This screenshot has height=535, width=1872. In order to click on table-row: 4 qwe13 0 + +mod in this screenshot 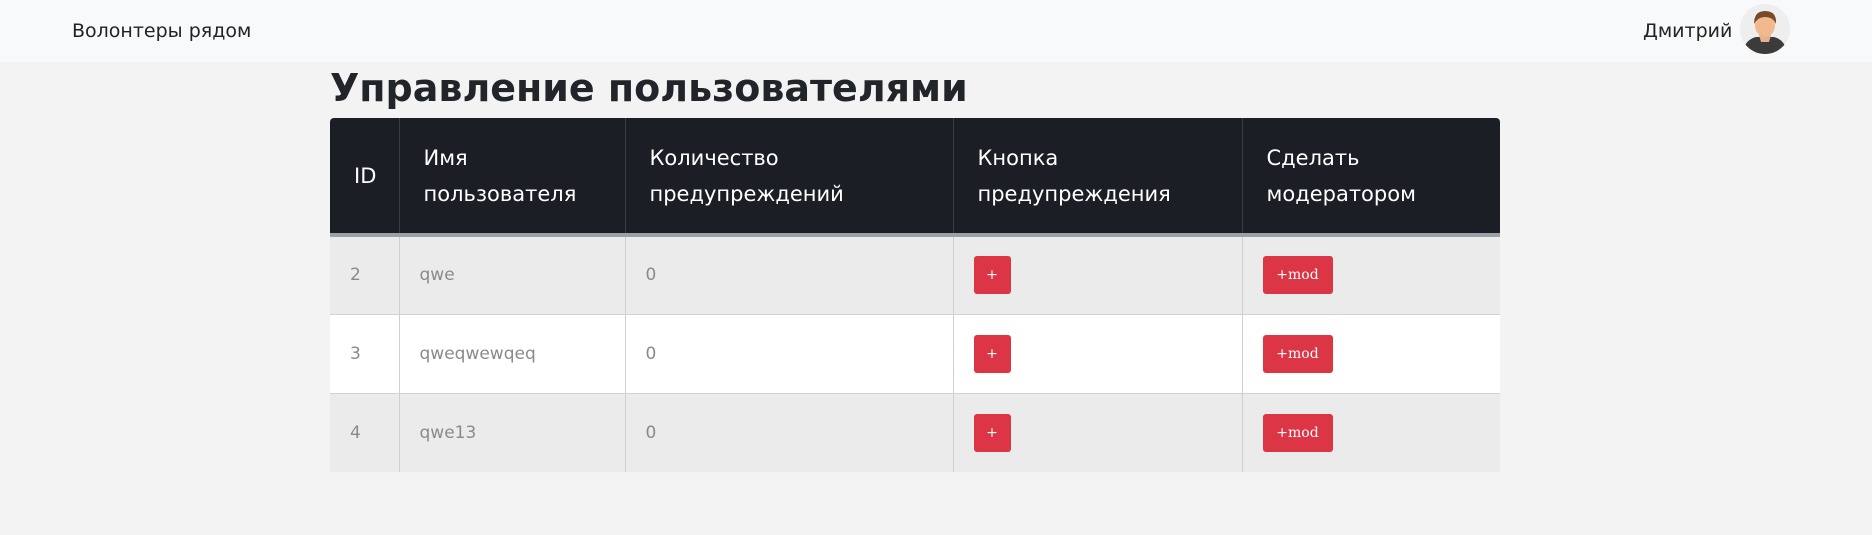, I will do `click(915, 432)`.